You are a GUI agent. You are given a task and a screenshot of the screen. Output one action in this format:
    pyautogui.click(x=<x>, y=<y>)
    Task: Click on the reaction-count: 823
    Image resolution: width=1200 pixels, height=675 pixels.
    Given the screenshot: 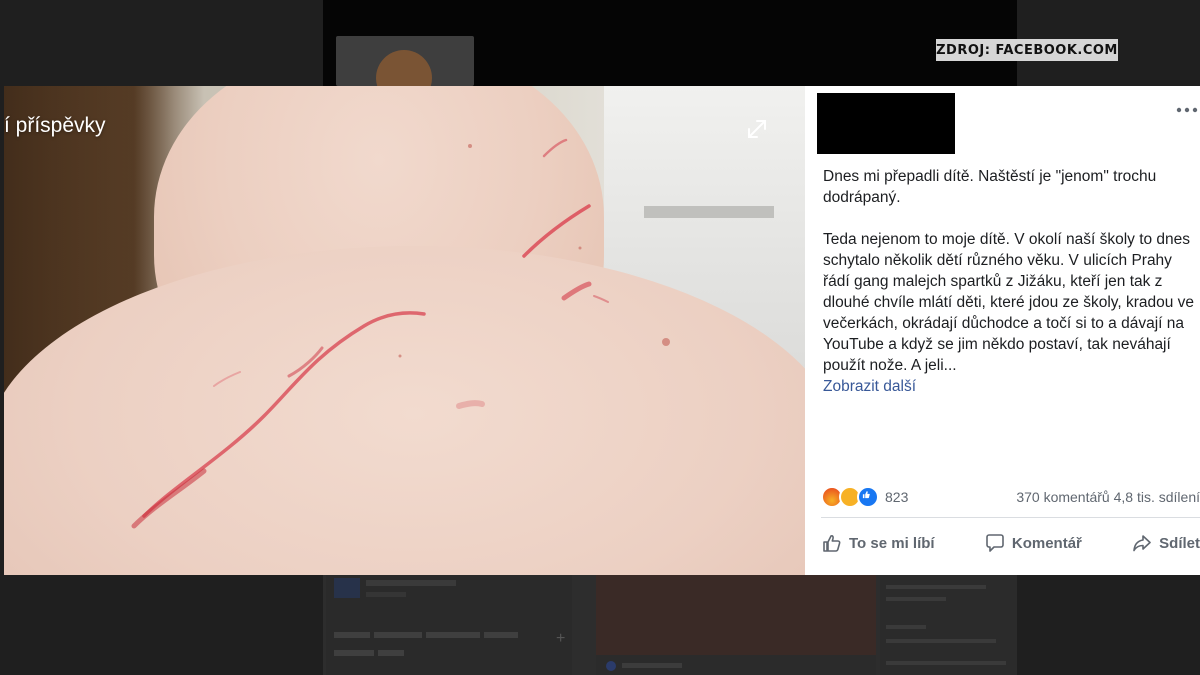 What is the action you would take?
    pyautogui.click(x=896, y=497)
    